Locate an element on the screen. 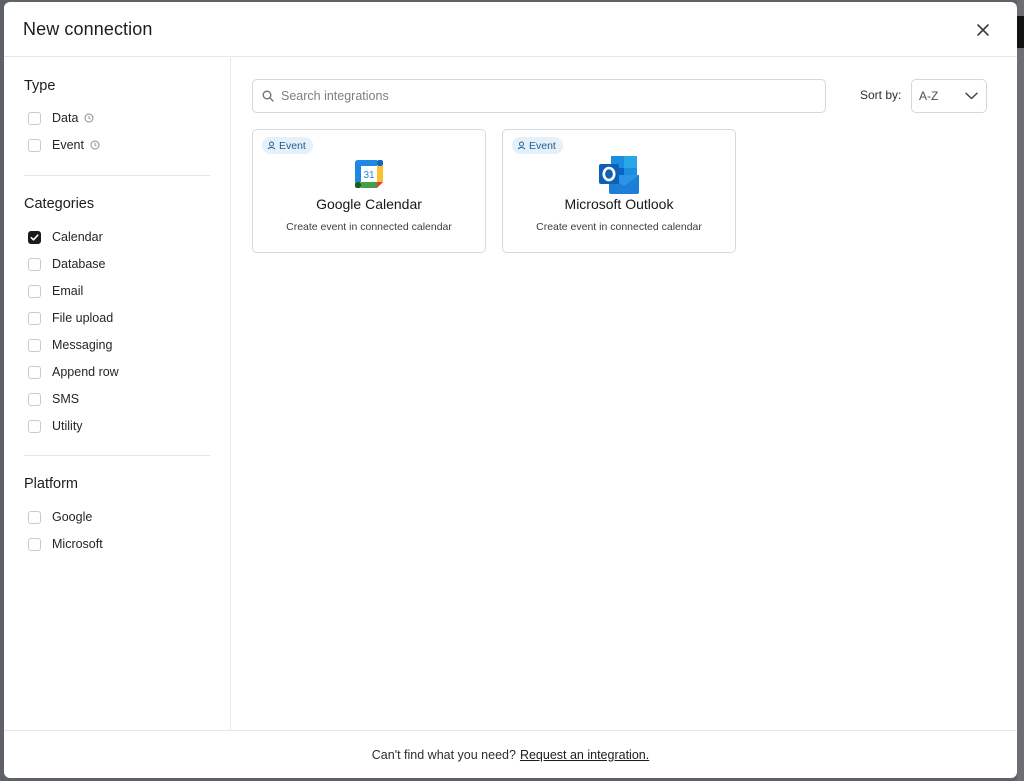 This screenshot has width=1024, height=781. filter-category-calendar: Calendar is located at coordinates (65, 237).